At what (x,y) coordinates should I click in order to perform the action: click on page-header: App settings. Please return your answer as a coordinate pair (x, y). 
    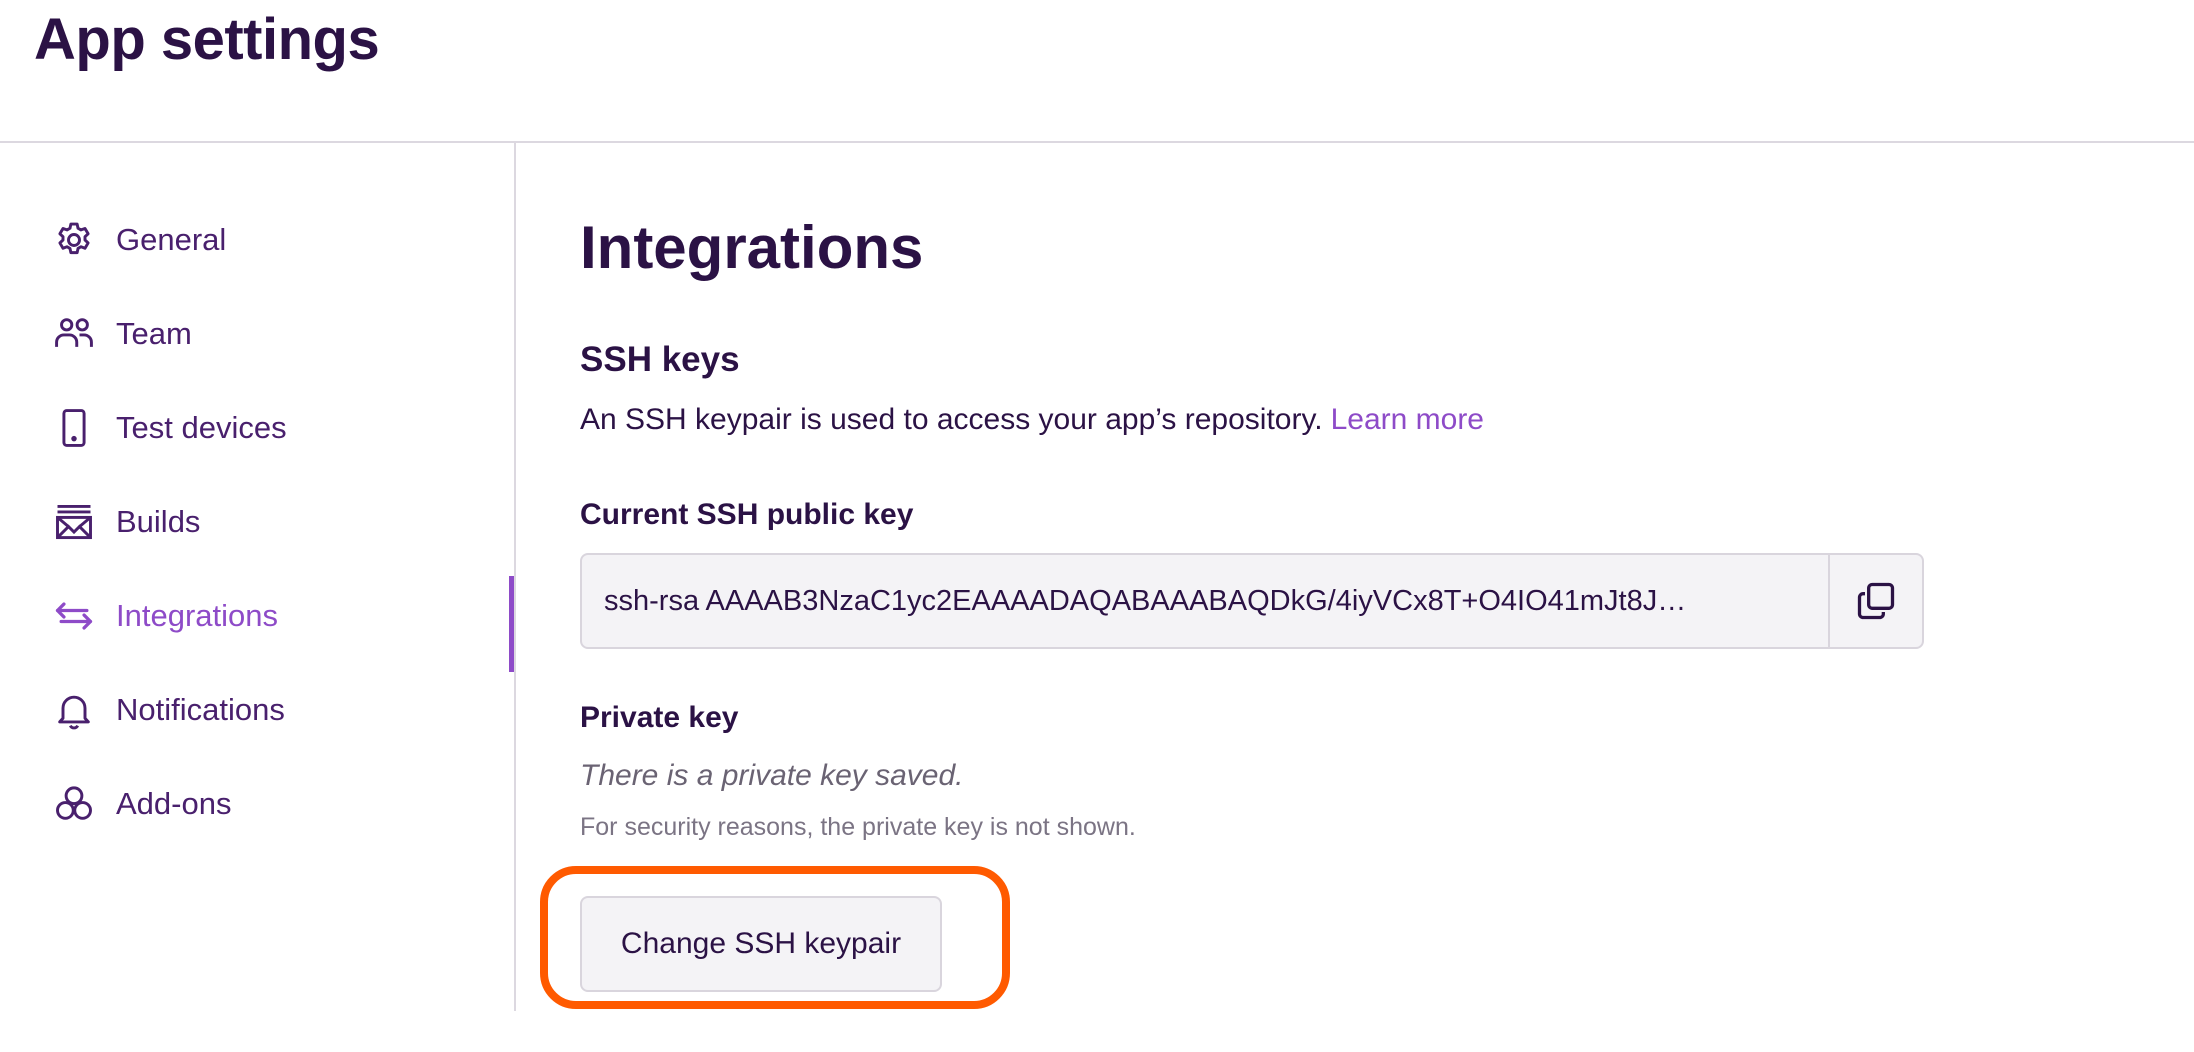
    Looking at the image, I should click on (1097, 71).